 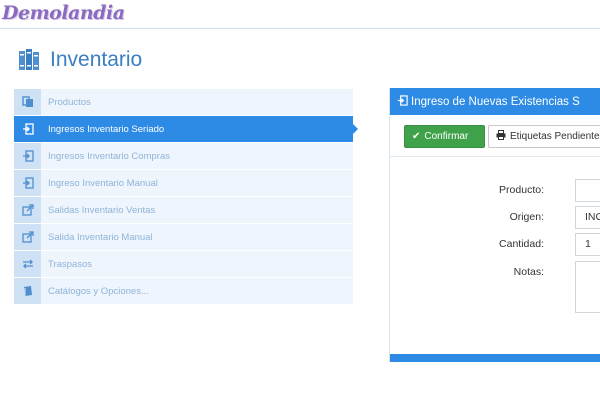 I want to click on exchange-icon, so click(x=27, y=264).